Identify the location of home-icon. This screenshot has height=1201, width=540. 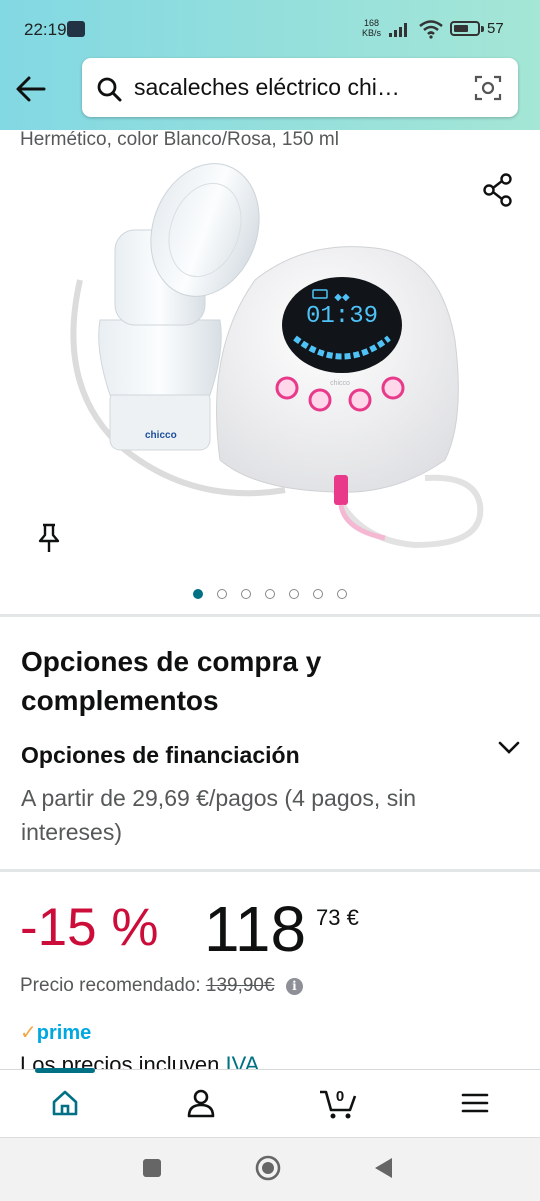
(65, 1103).